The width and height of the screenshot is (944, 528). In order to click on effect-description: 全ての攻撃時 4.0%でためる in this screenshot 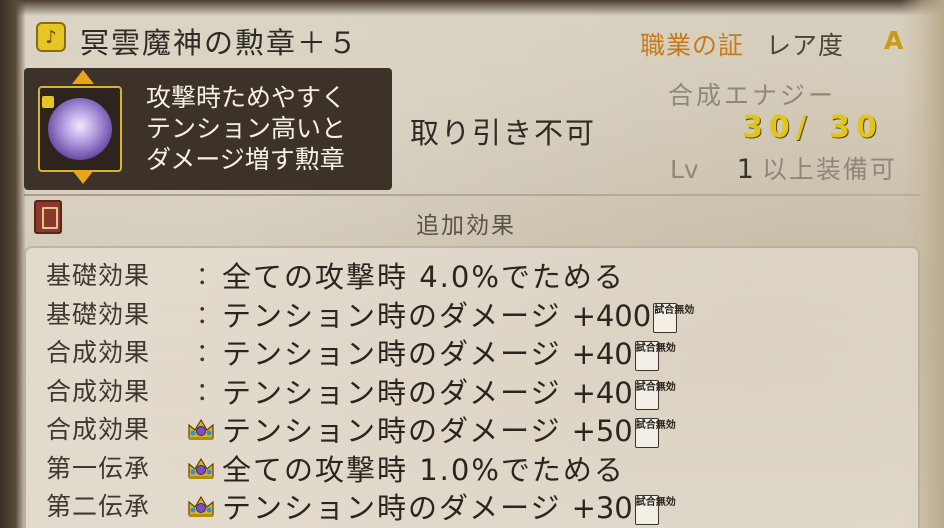, I will do `click(423, 275)`.